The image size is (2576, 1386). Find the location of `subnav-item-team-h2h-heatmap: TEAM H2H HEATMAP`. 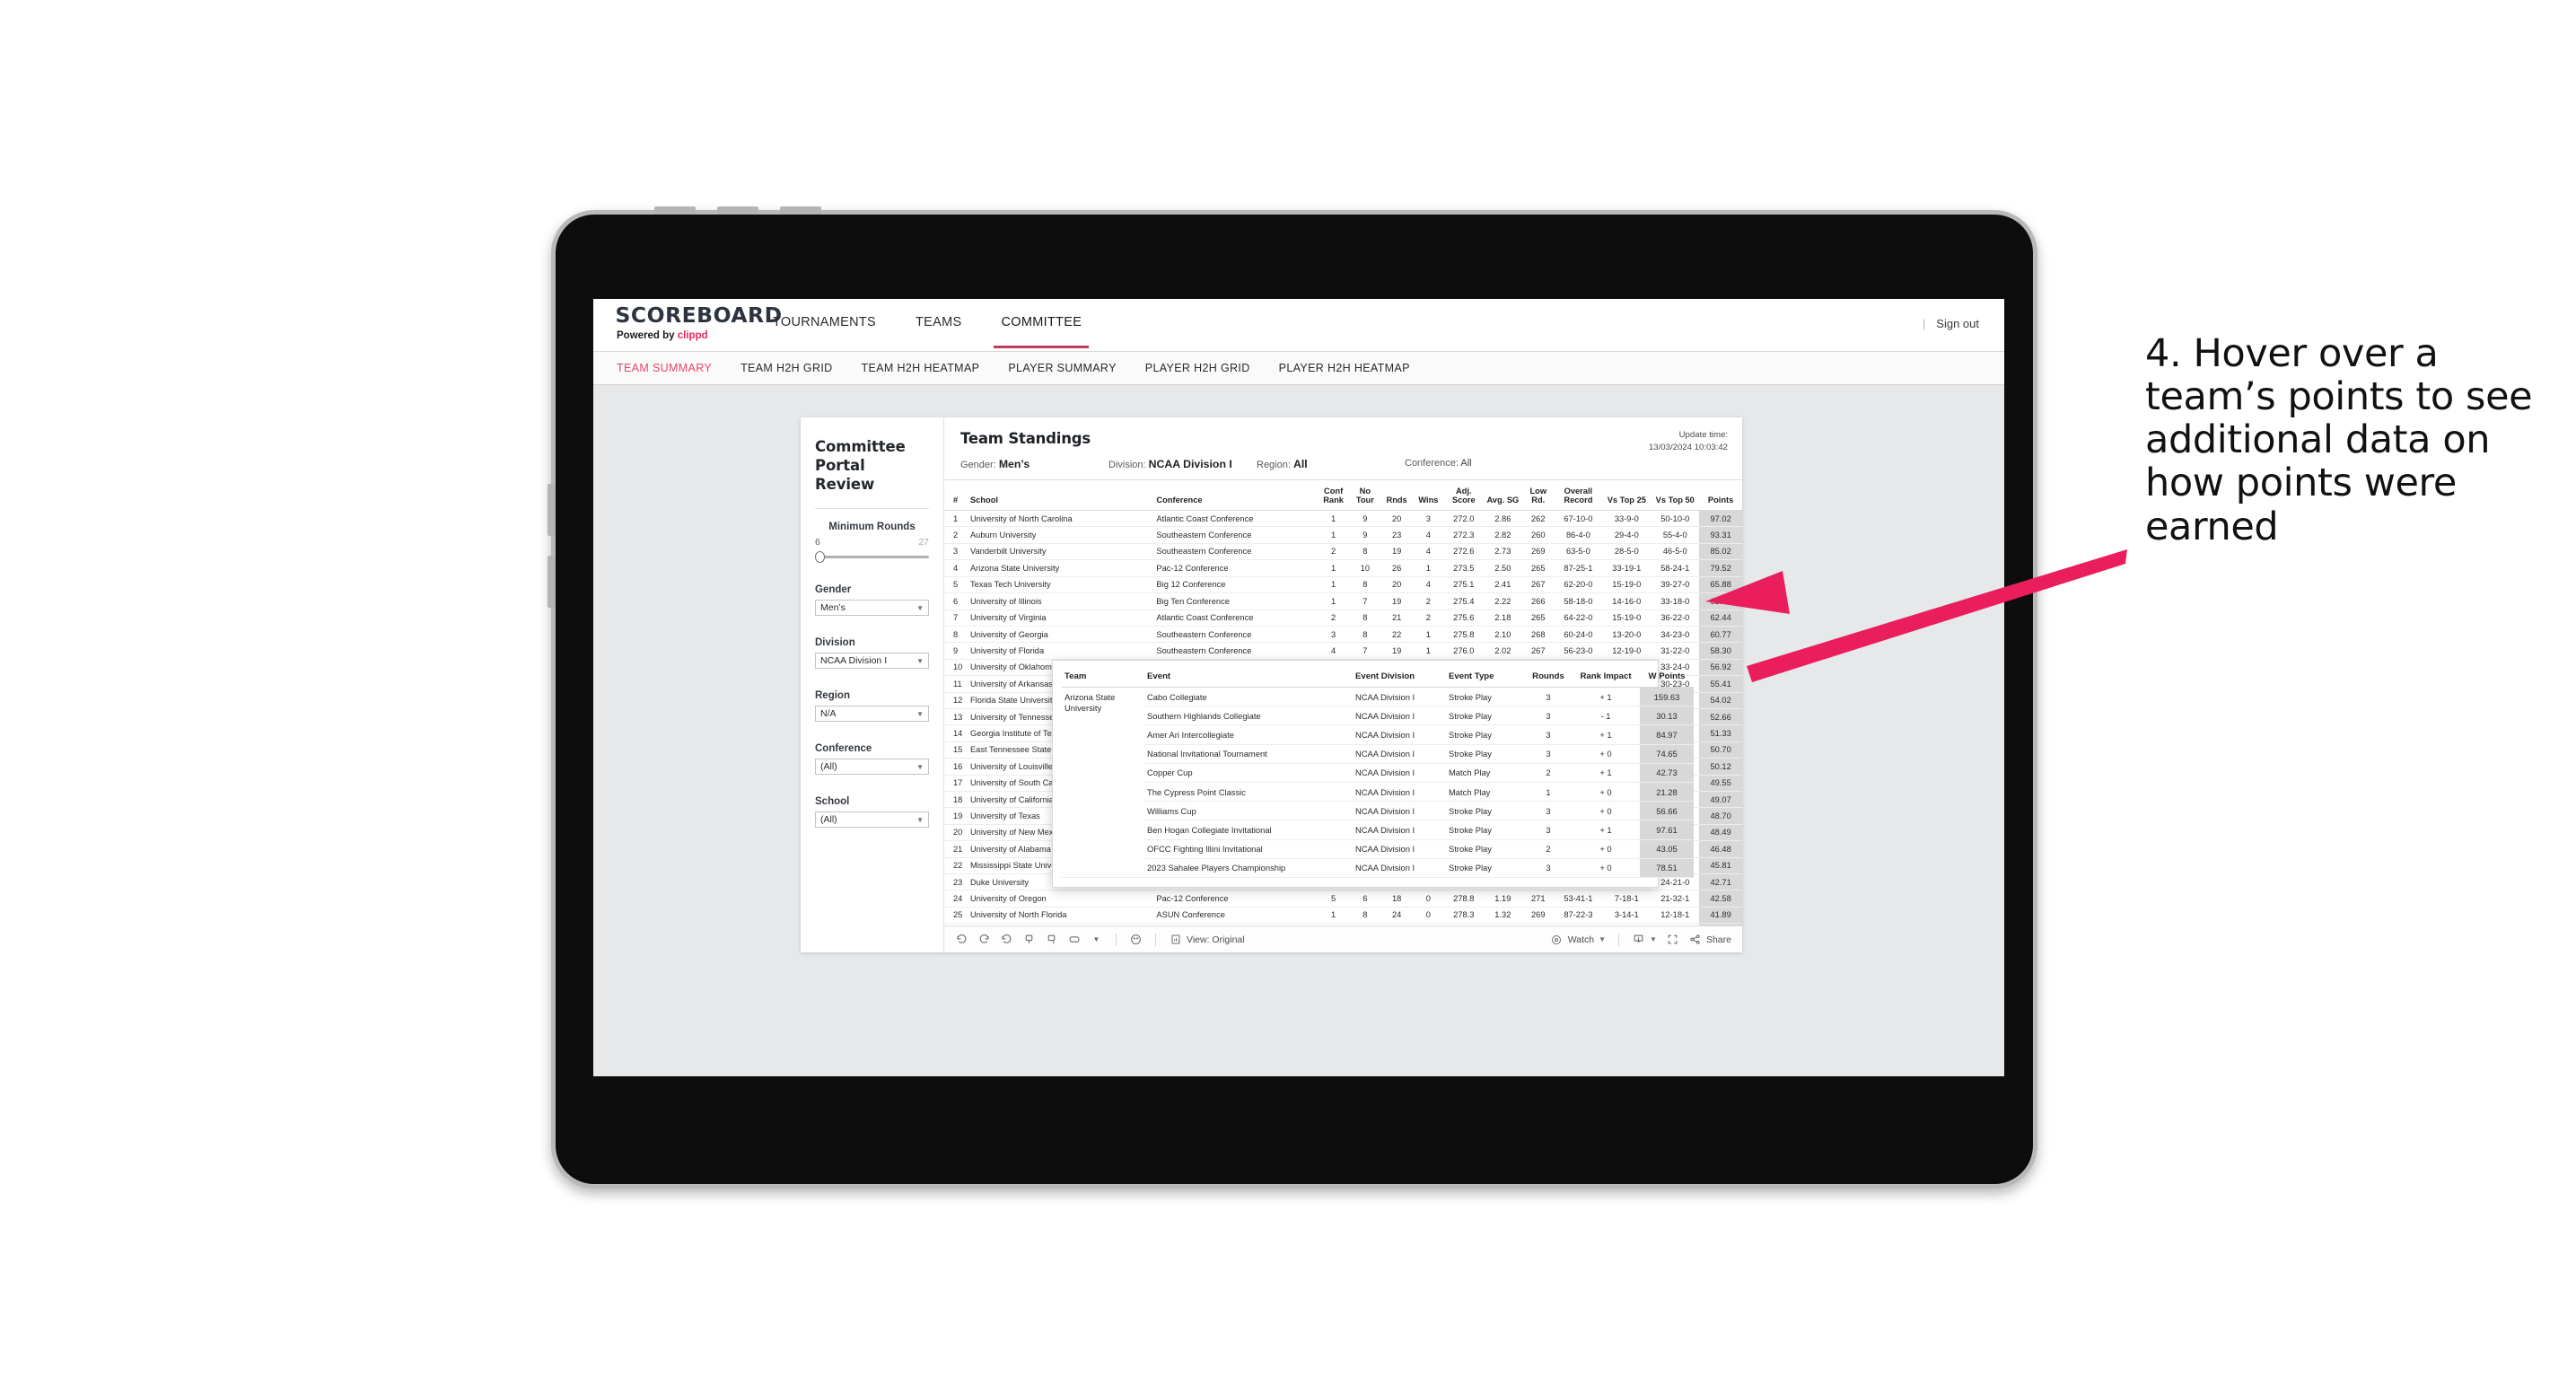

subnav-item-team-h2h-heatmap: TEAM H2H HEATMAP is located at coordinates (930, 368).